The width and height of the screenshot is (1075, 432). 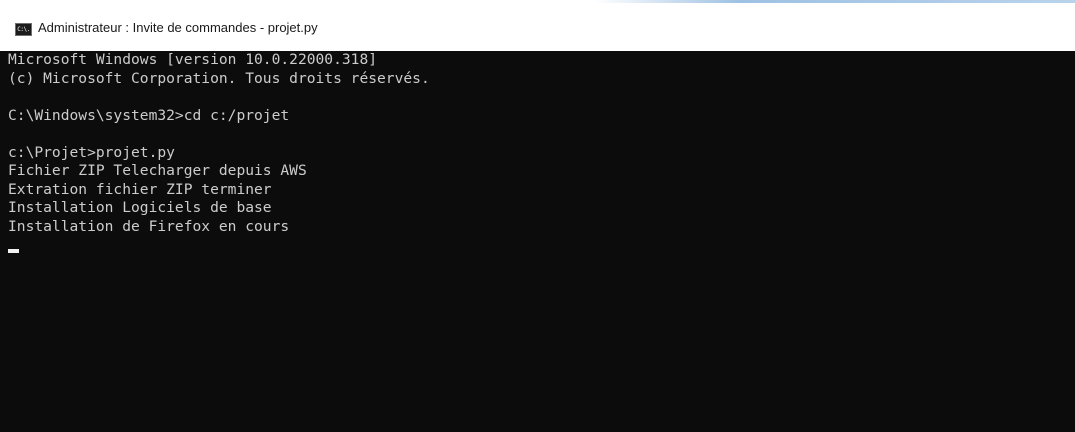 I want to click on text-cursor, so click(x=13, y=251).